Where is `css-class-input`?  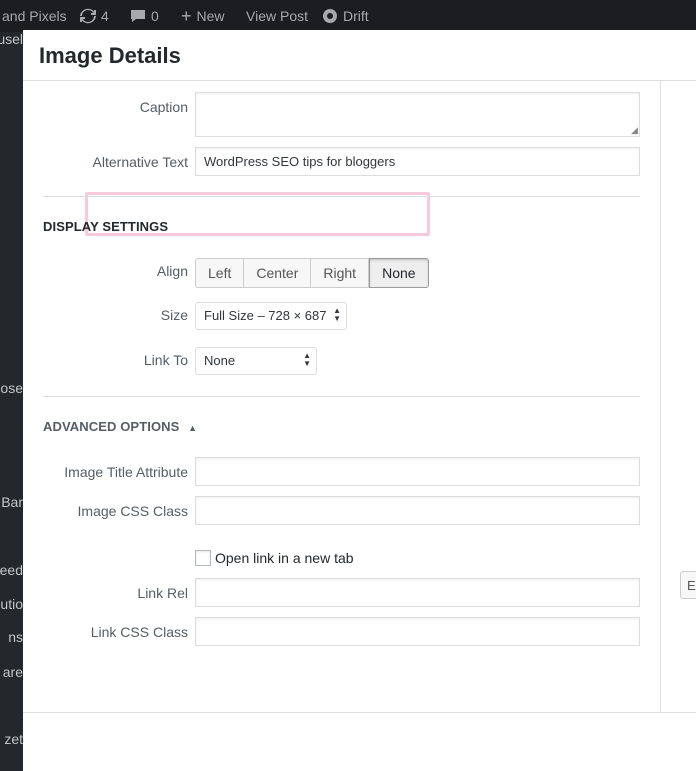
css-class-input is located at coordinates (417, 510).